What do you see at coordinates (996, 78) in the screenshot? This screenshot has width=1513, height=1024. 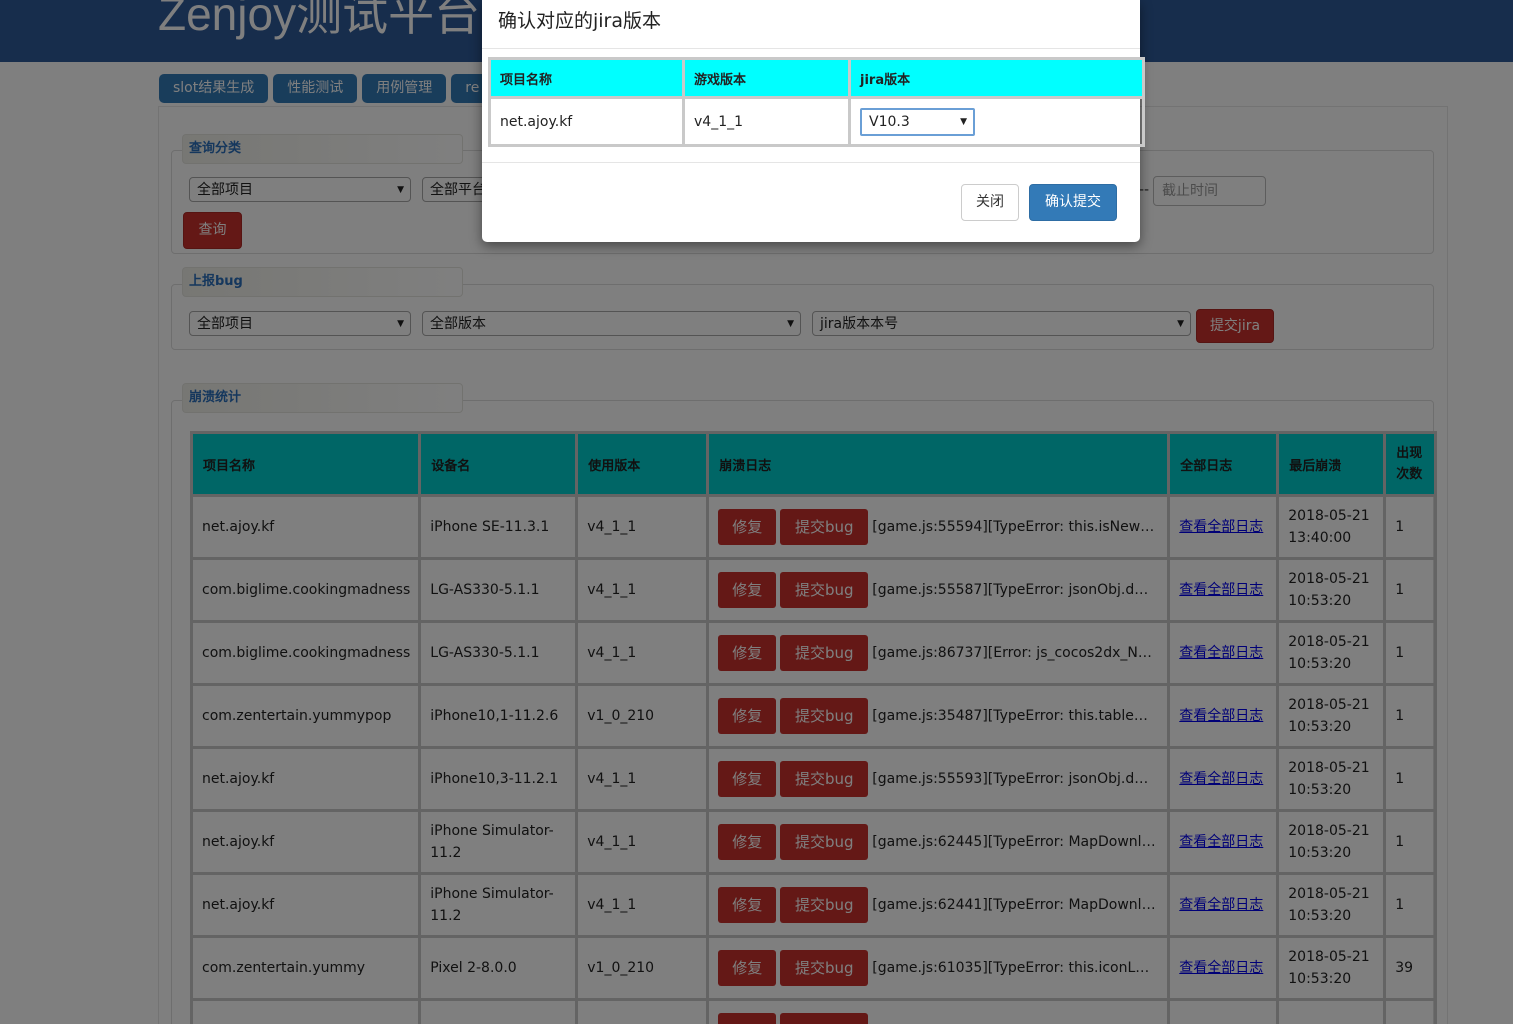 I see `modal-col-jira-version: jira版本` at bounding box center [996, 78].